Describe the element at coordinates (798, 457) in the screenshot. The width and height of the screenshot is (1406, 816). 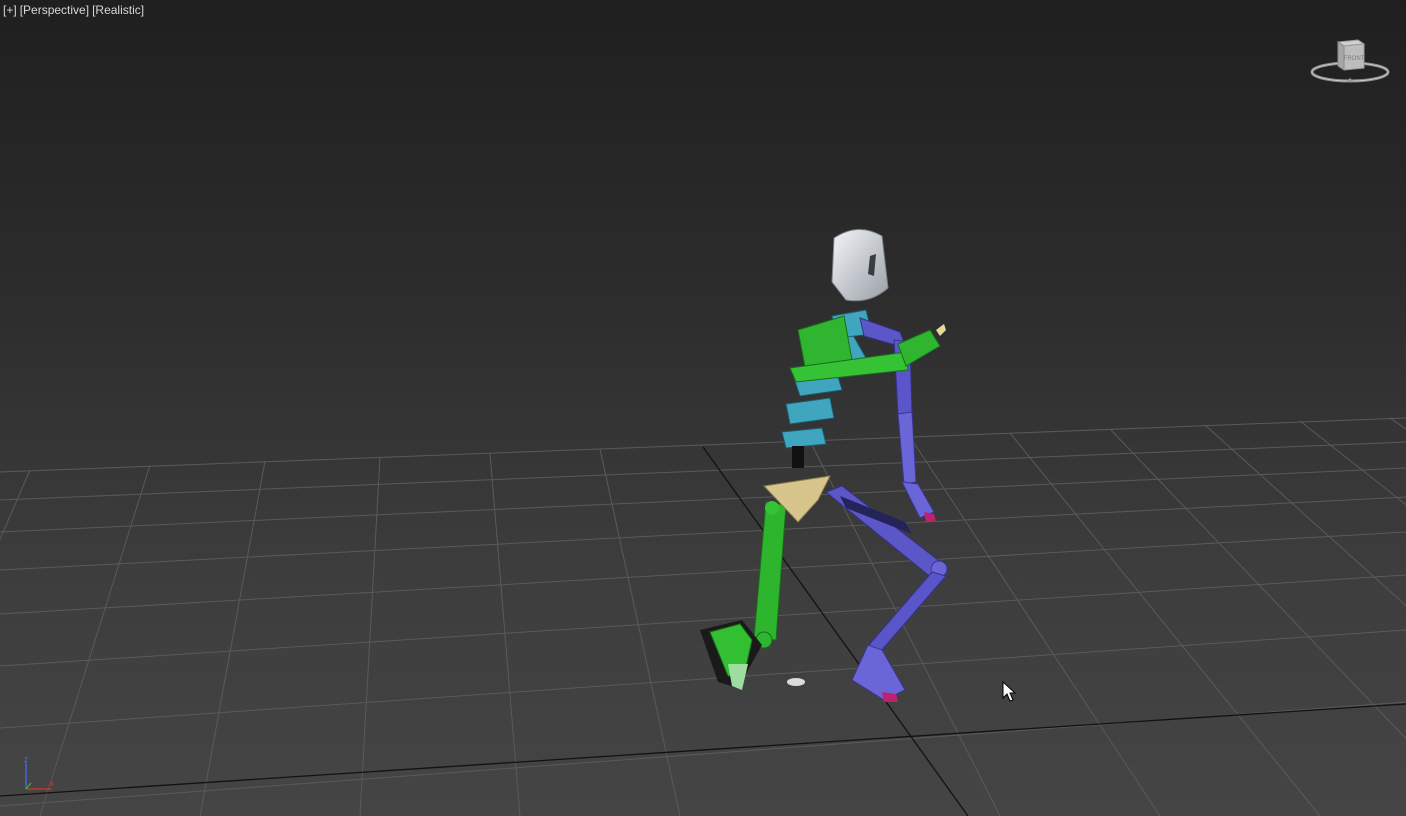
I see `spine-neck` at that location.